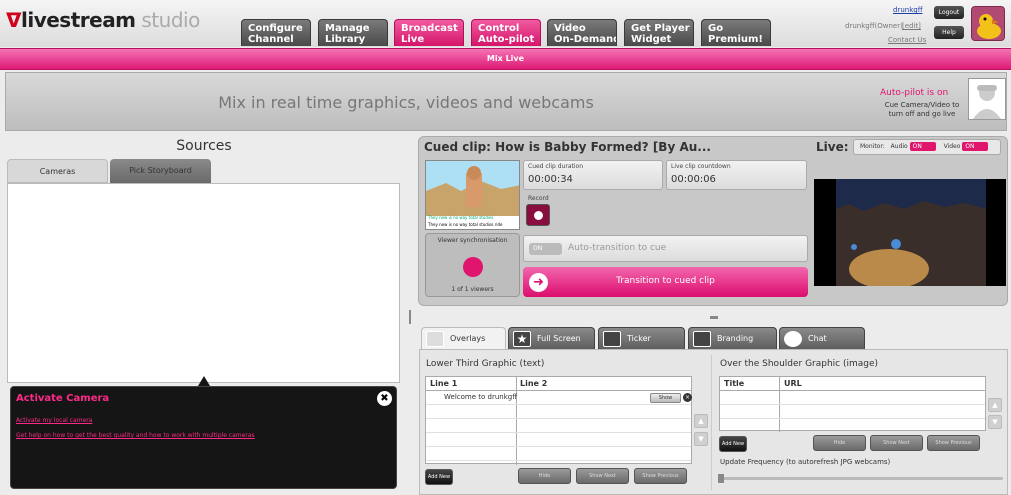 This screenshot has height=495, width=1011. Describe the element at coordinates (874, 26) in the screenshot. I see `user-role: drunkgff(Owner)` at that location.